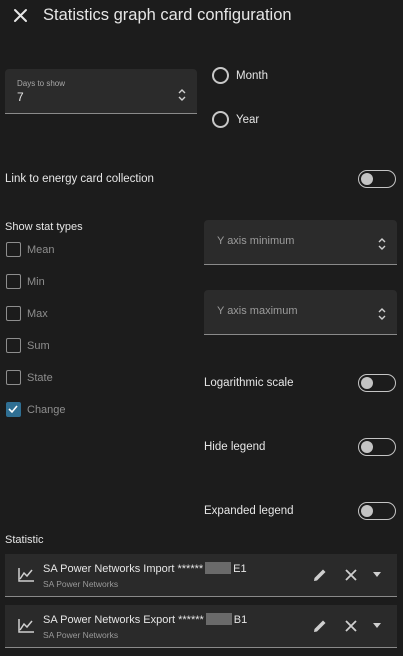  Describe the element at coordinates (123, 569) in the screenshot. I see `statistic-title-text: SA Power Networks Import ******` at that location.